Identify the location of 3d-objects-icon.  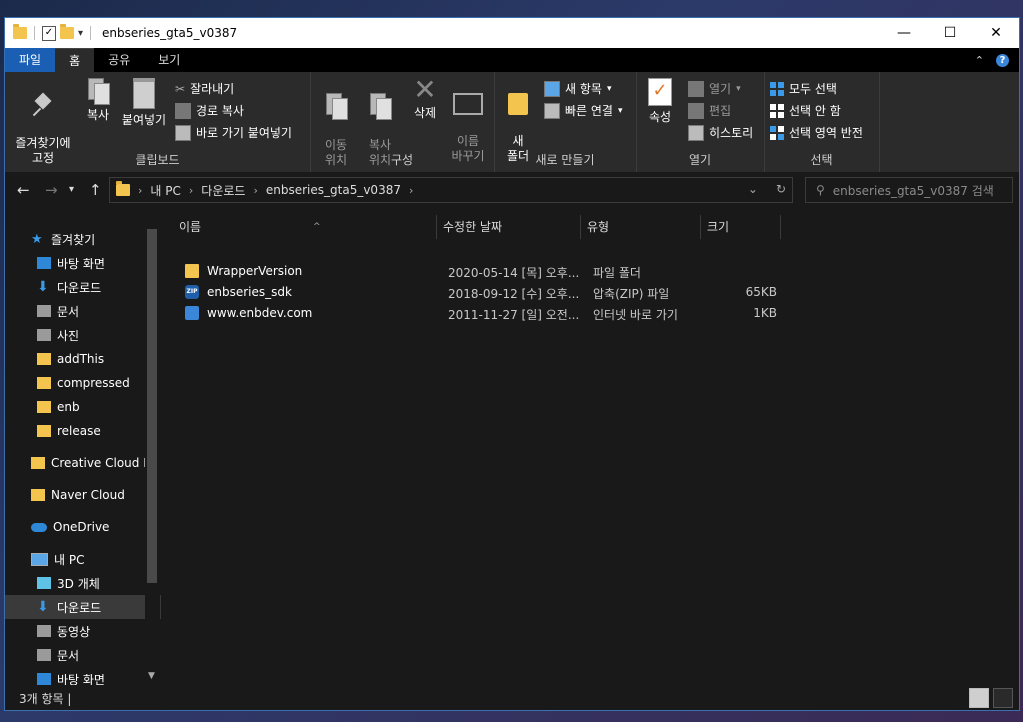
(44, 583).